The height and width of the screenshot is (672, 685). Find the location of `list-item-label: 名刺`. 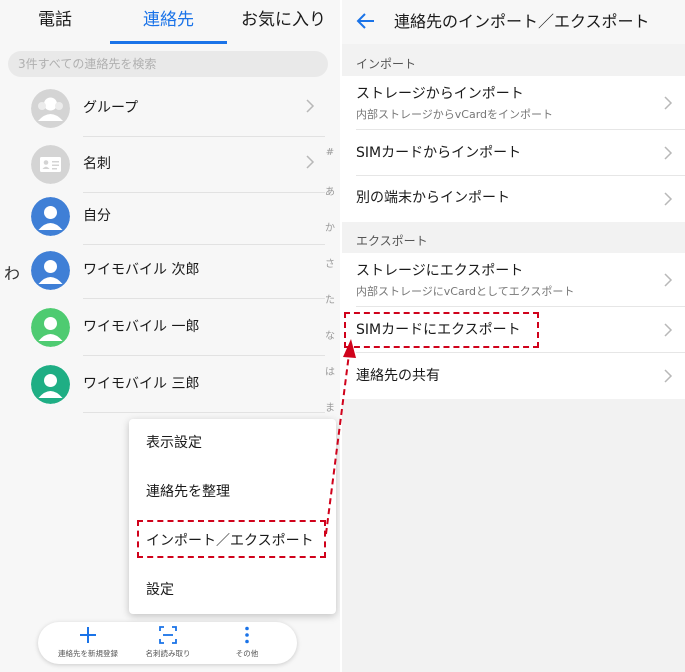

list-item-label: 名刺 is located at coordinates (97, 164).